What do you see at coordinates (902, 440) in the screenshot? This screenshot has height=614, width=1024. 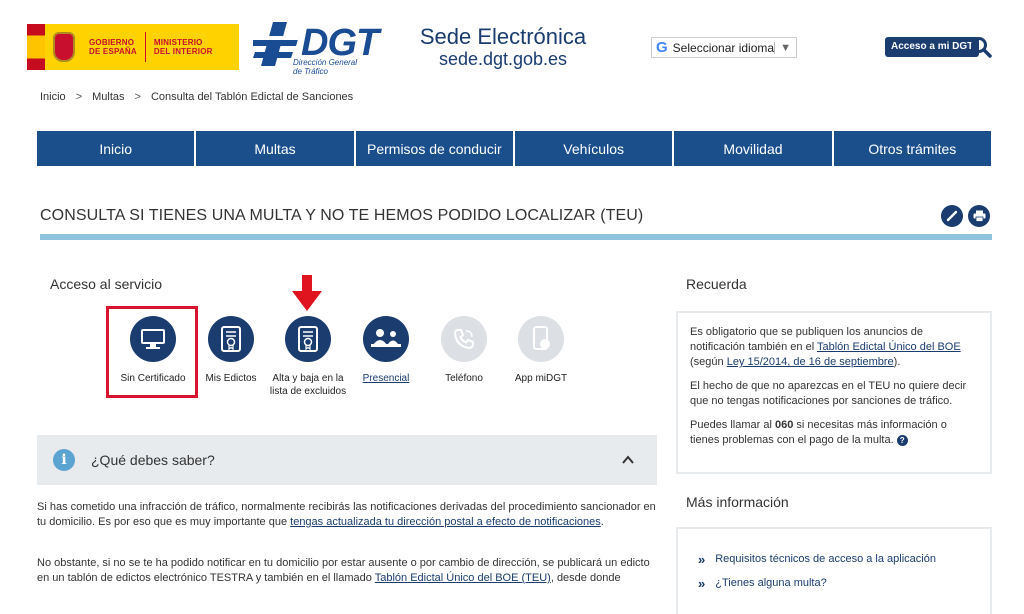 I see `help-icon: ?` at bounding box center [902, 440].